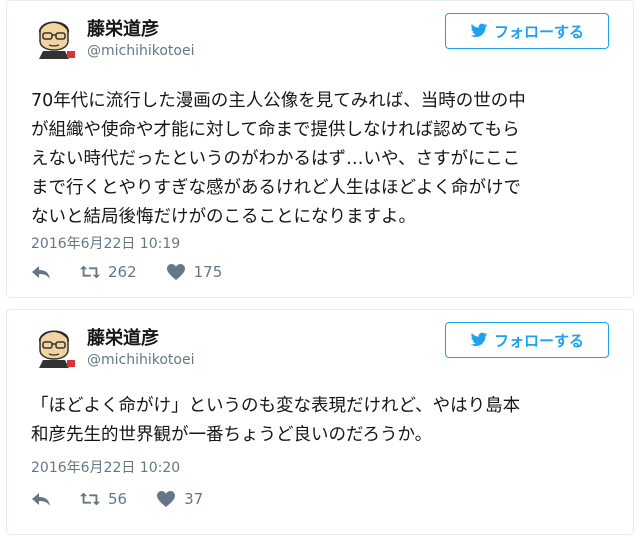  Describe the element at coordinates (275, 130) in the screenshot. I see `tweet-text-line: が組織や使命や才能に対して命まで提供しなければ認めてもら` at that location.